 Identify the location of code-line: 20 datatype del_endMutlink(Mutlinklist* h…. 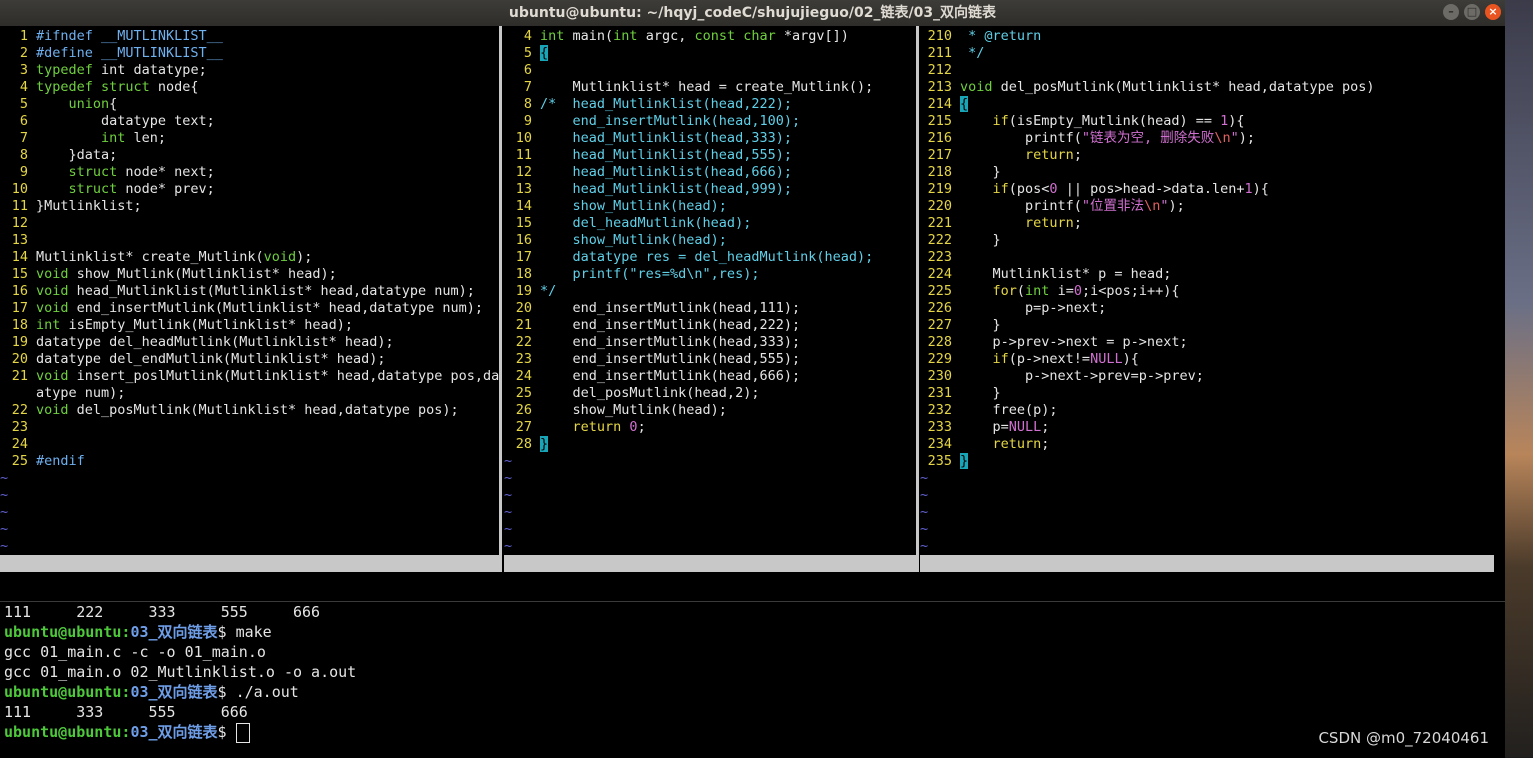
(249, 359).